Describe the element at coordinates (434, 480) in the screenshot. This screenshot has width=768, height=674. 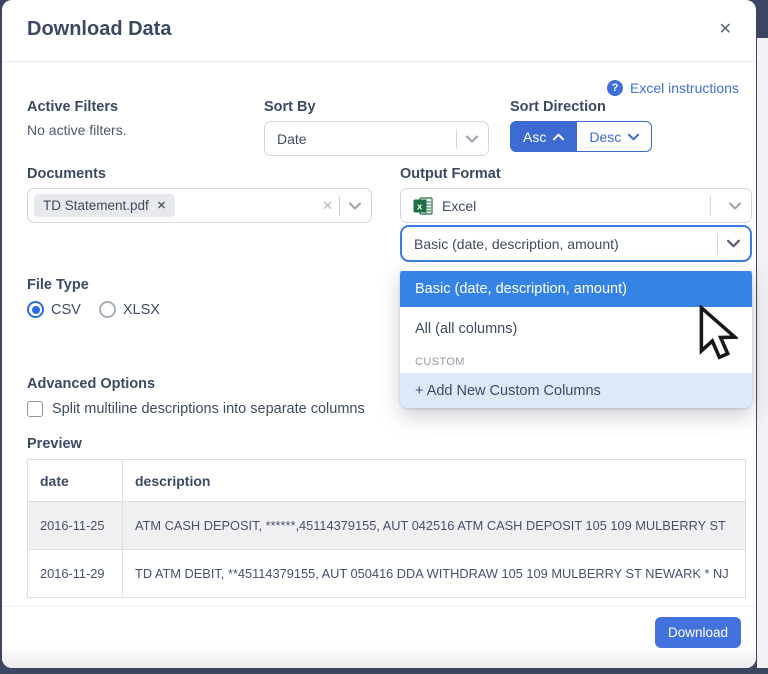
I see `column-header-description: description` at that location.